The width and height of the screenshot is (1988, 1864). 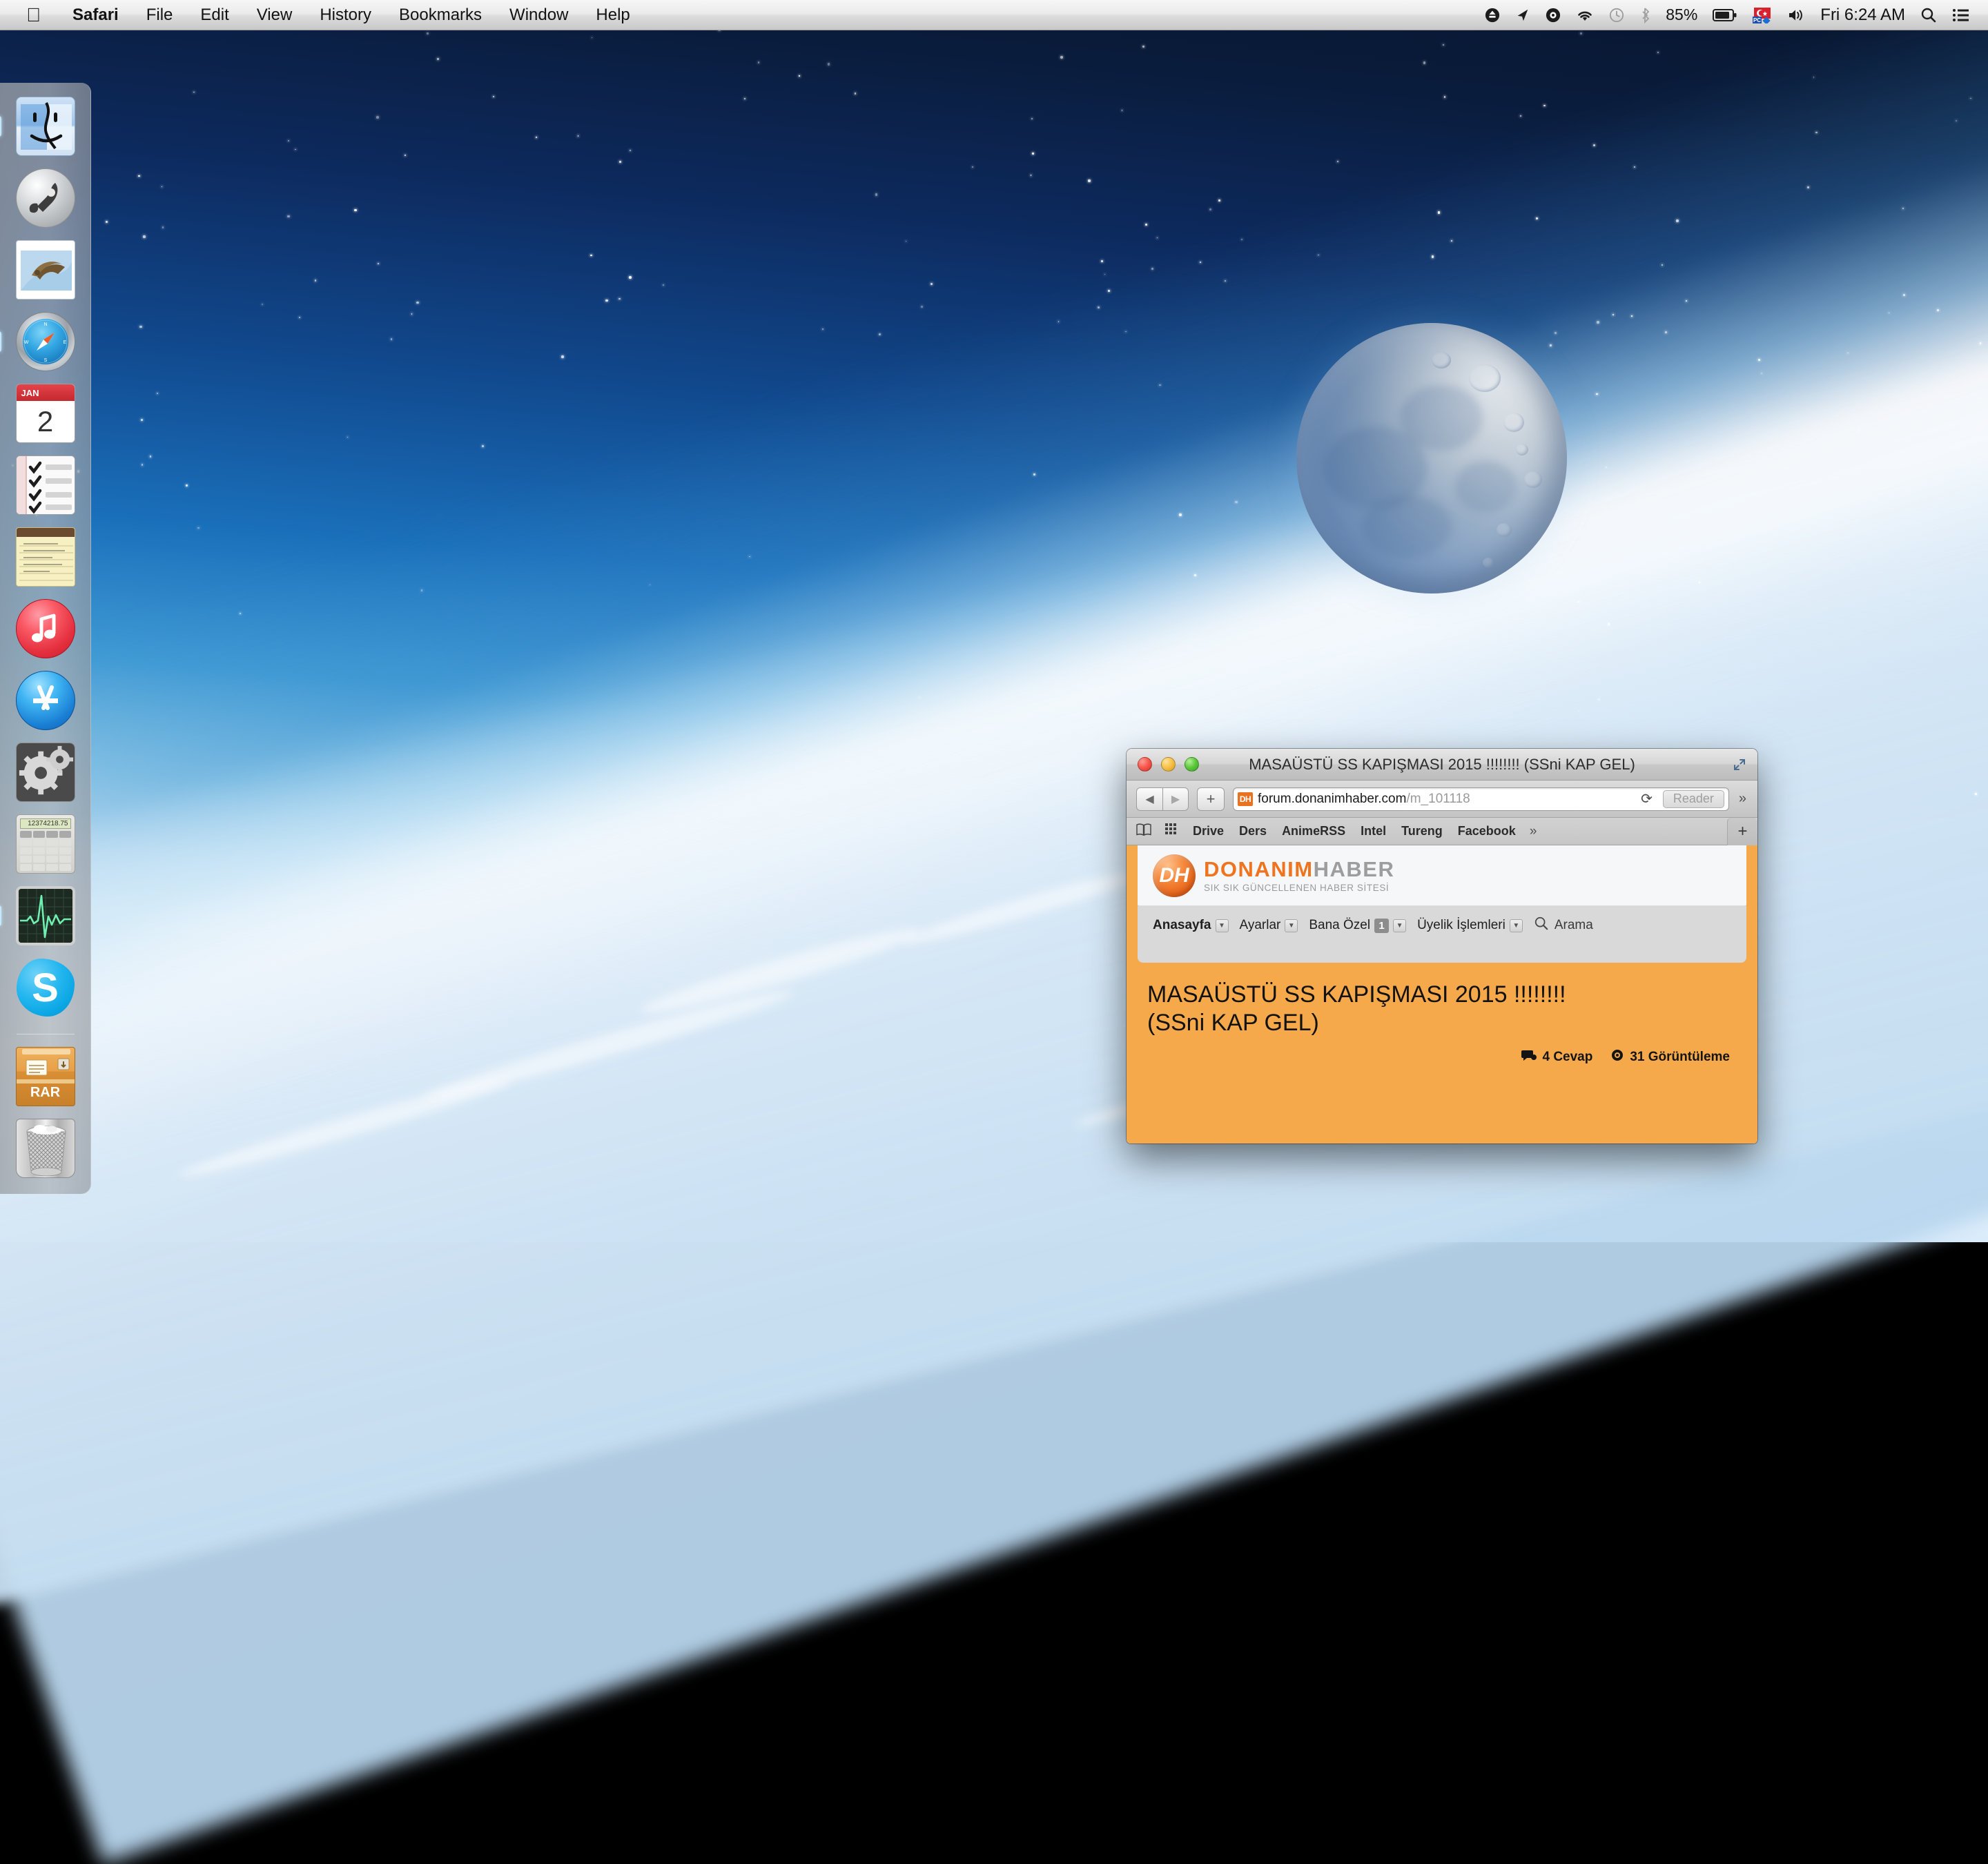 What do you see at coordinates (1192, 764) in the screenshot?
I see `zoom-button` at bounding box center [1192, 764].